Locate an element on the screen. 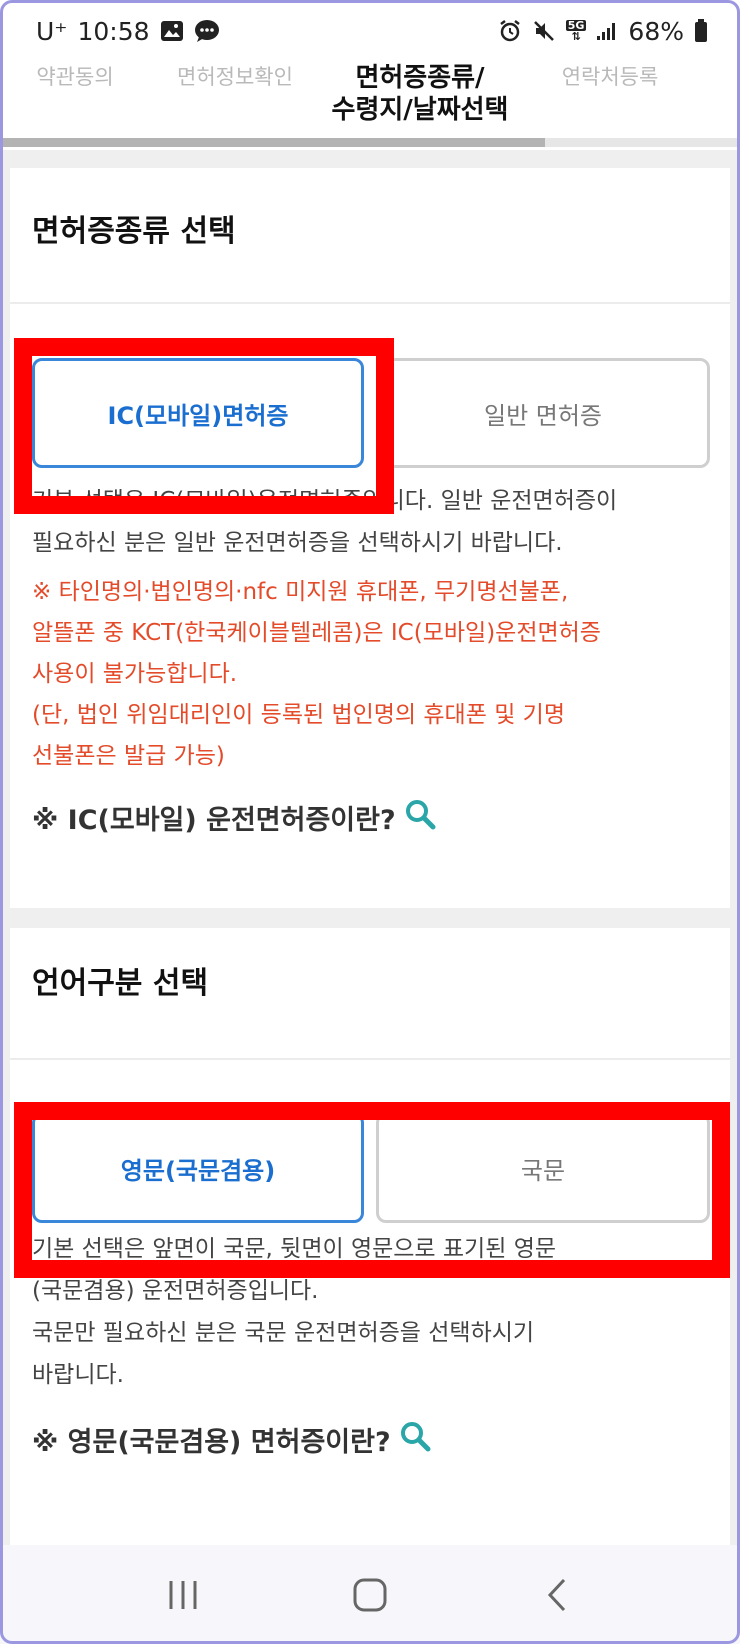 This screenshot has height=1644, width=740. recent-apps-button is located at coordinates (183, 1595).